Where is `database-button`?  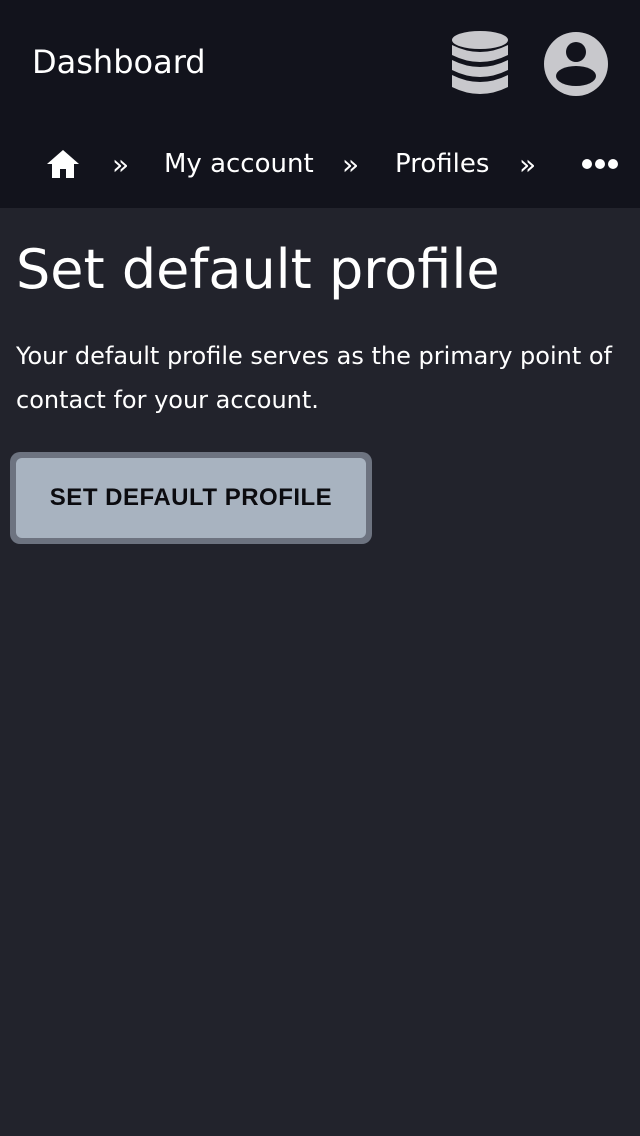 database-button is located at coordinates (480, 64).